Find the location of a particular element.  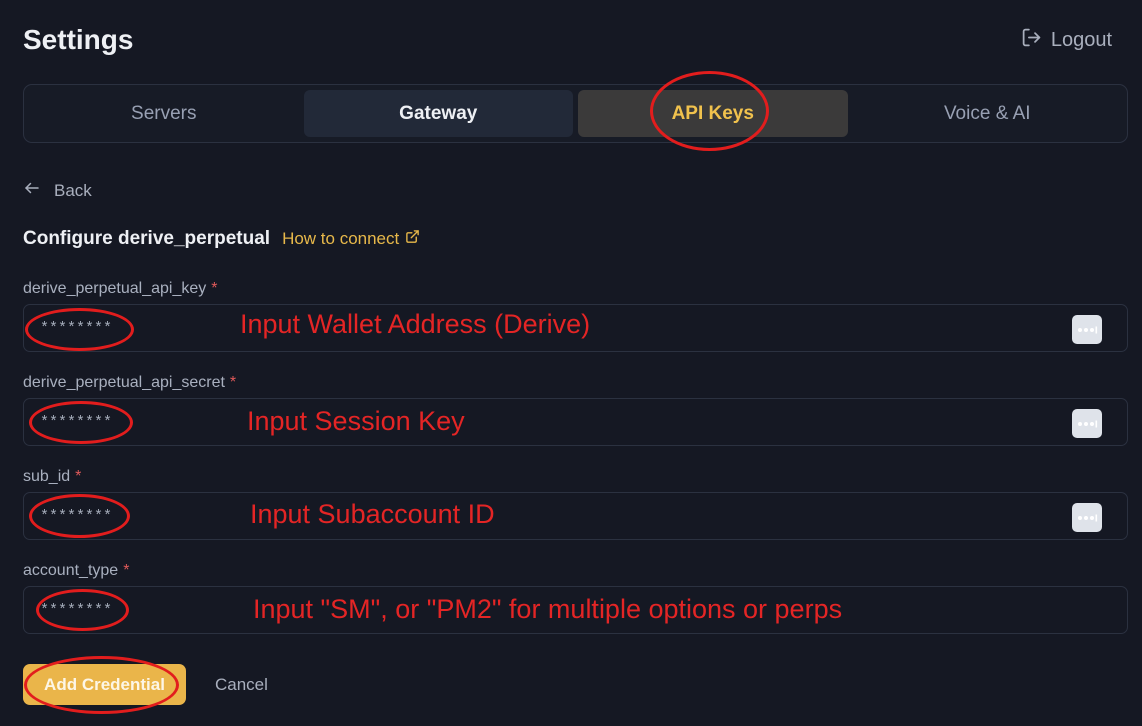

annotation-wallet-address: Input Wallet Address (Derive) is located at coordinates (415, 324).